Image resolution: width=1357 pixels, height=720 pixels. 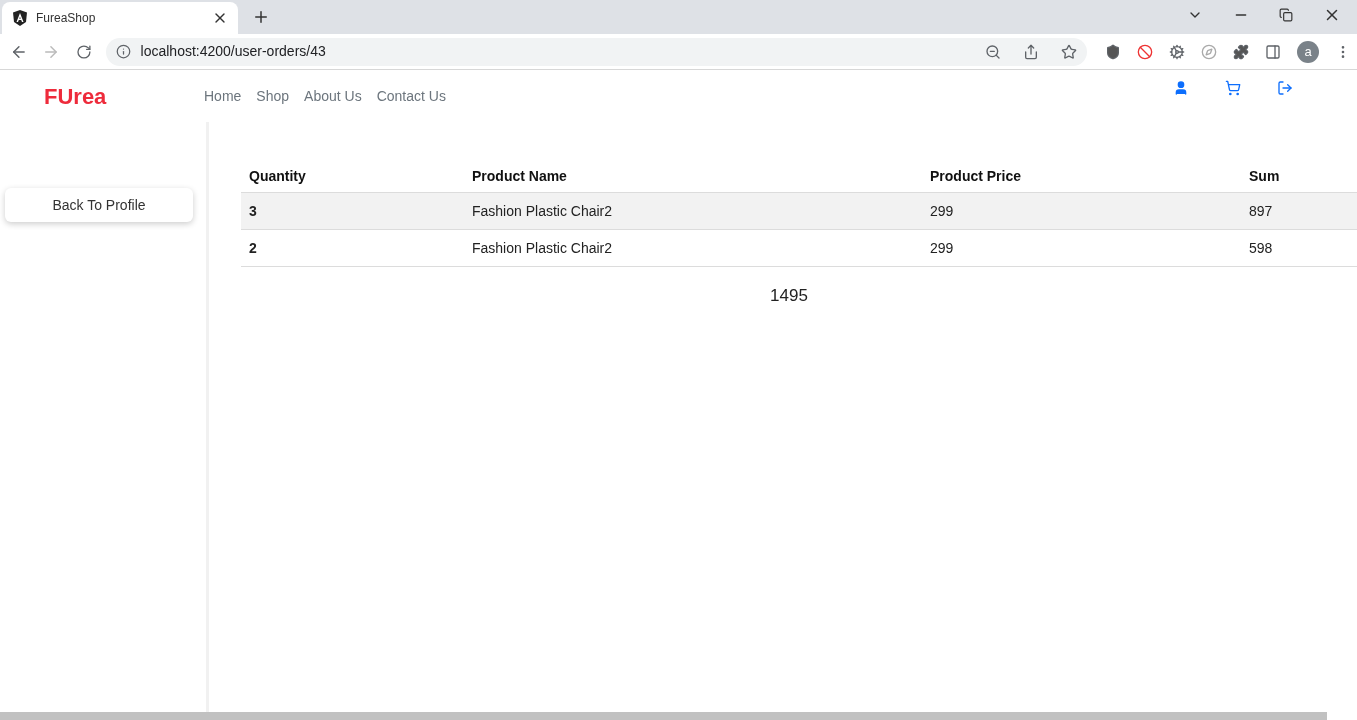 What do you see at coordinates (277, 175) in the screenshot?
I see `column-header: Quantity` at bounding box center [277, 175].